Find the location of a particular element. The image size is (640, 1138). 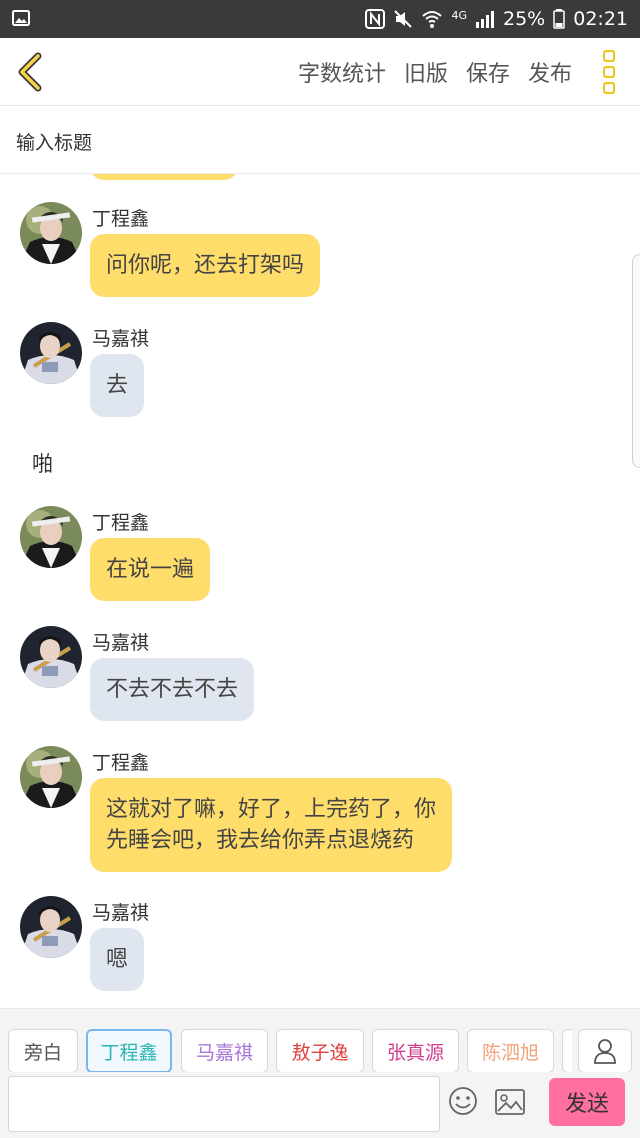

message-input-bar: 发送 is located at coordinates (320, 1105).